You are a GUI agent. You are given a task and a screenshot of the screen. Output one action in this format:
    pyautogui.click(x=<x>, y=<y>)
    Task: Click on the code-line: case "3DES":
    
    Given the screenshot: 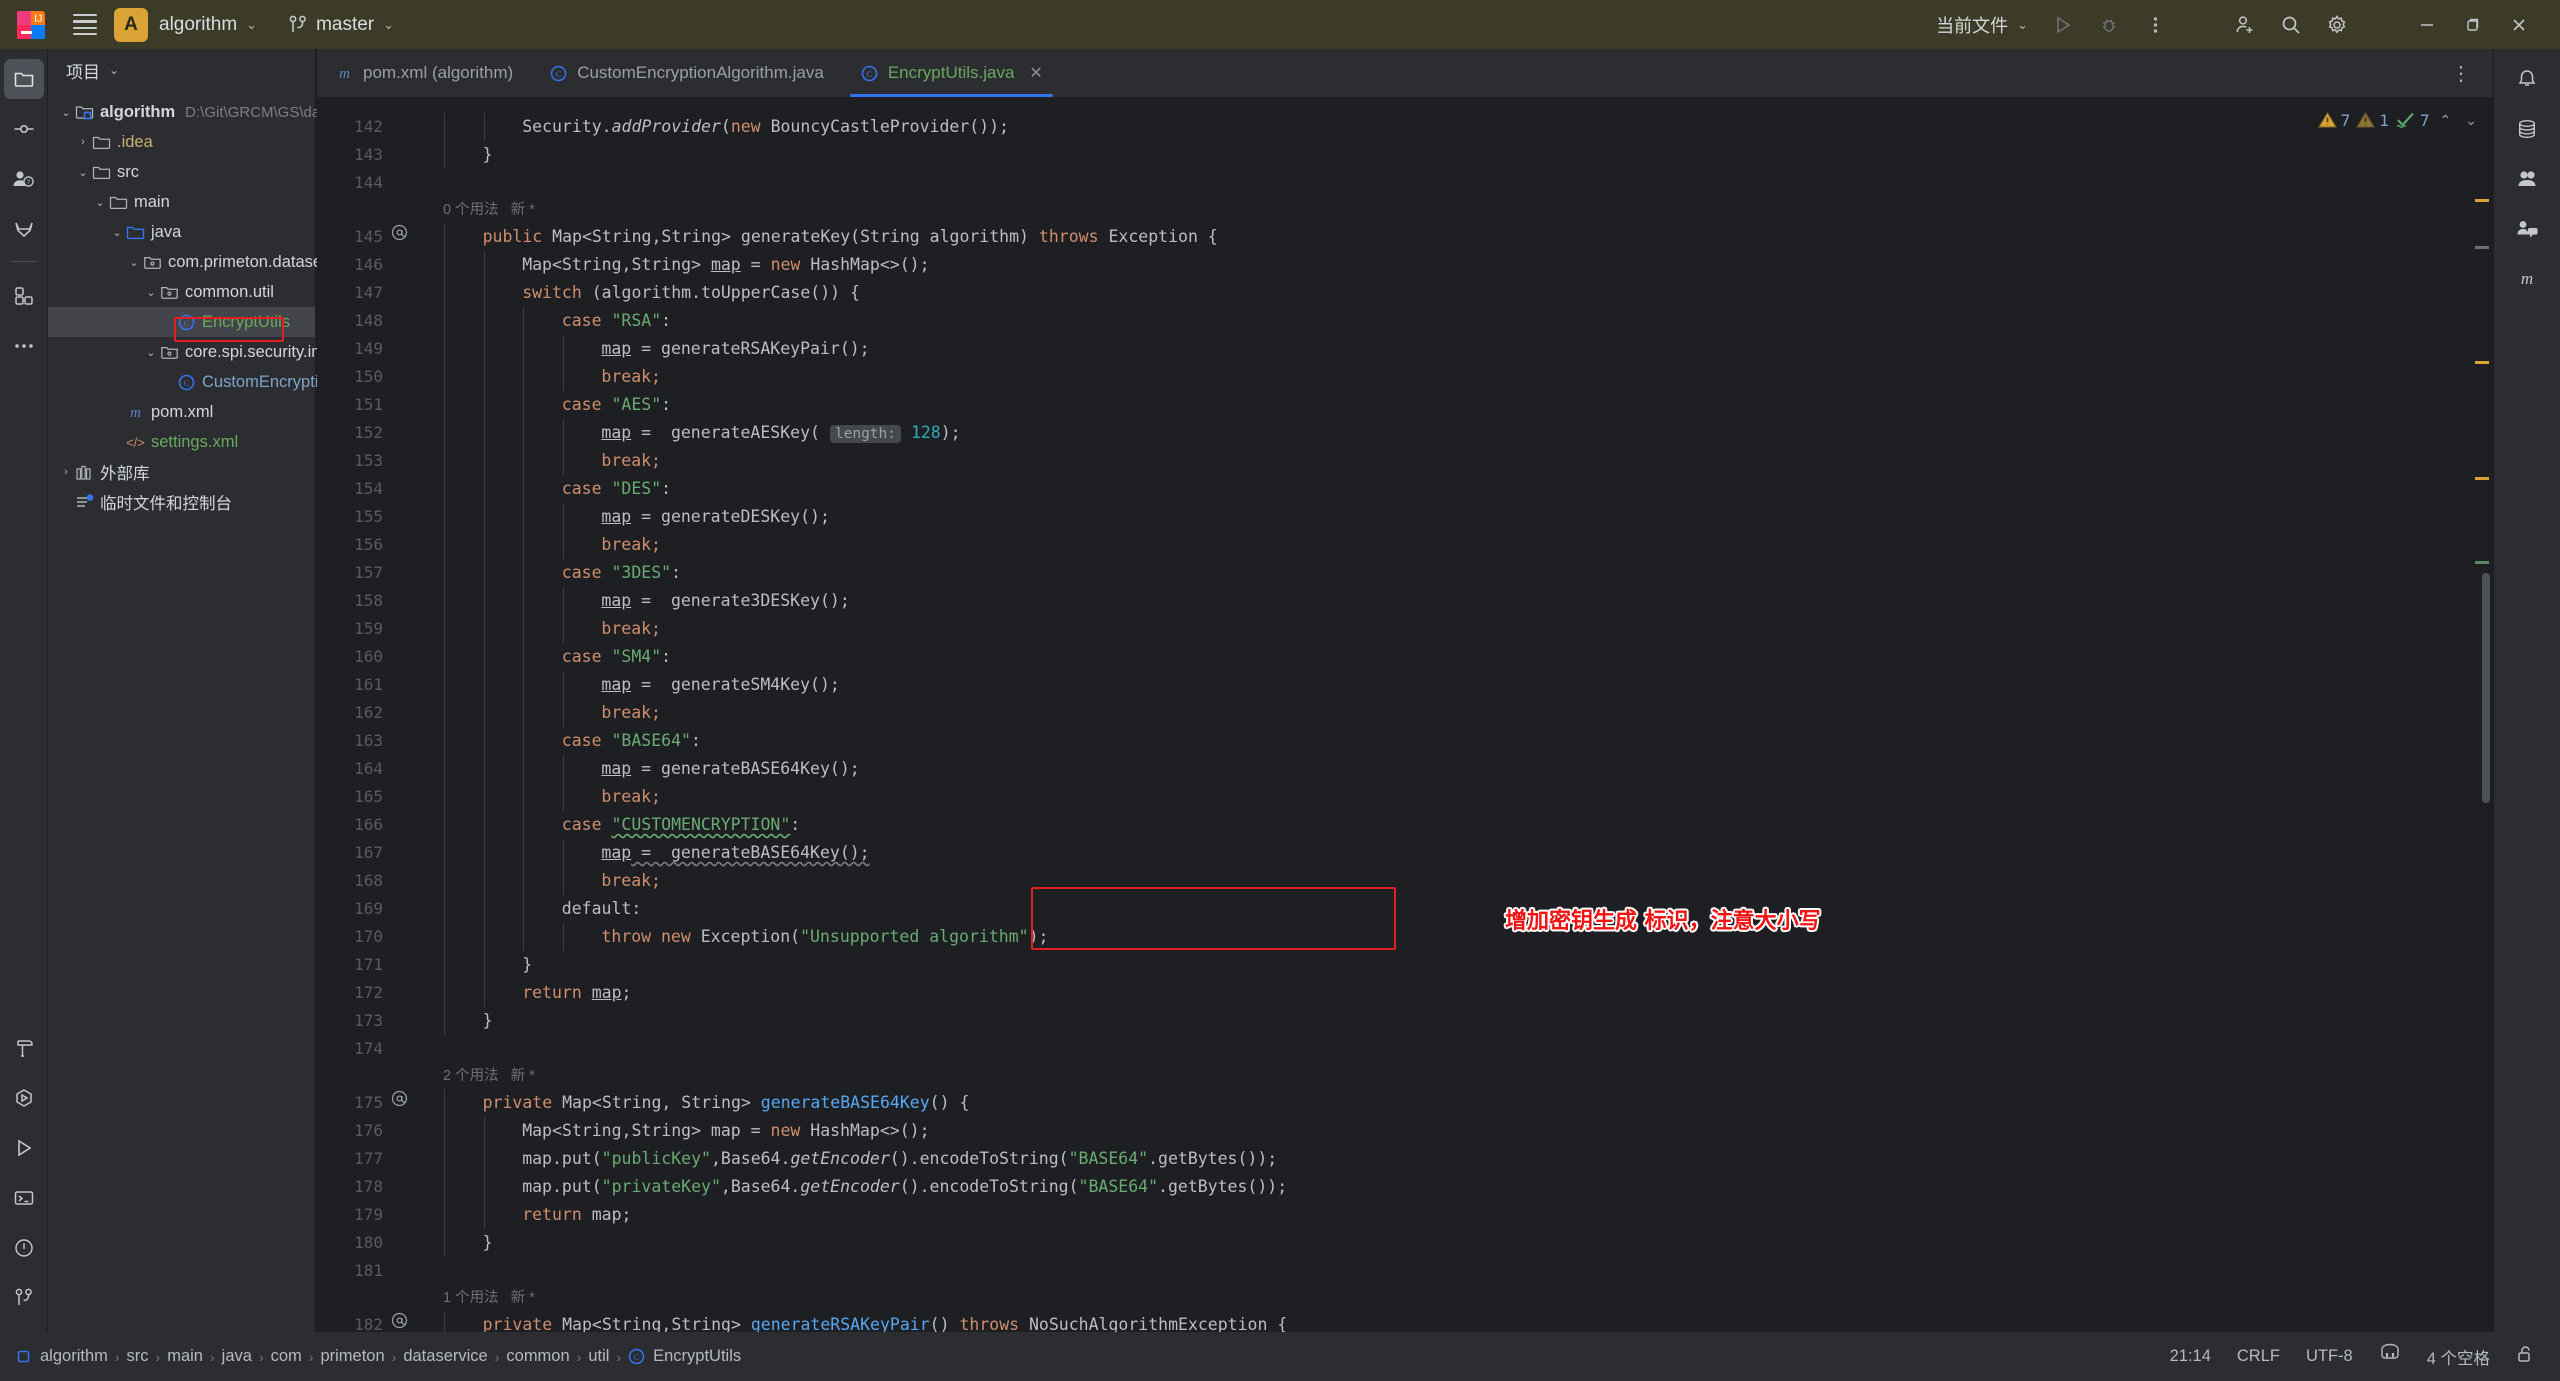 What is the action you would take?
    pyautogui.click(x=621, y=573)
    